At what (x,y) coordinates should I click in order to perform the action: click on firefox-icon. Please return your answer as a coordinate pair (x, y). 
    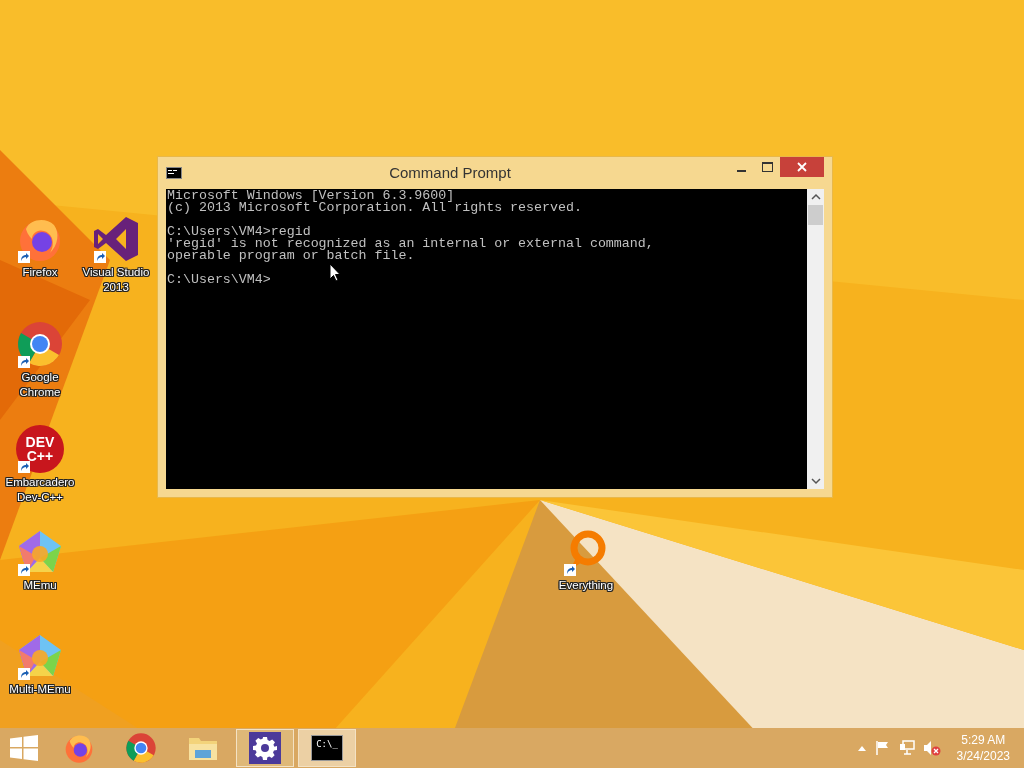
    Looking at the image, I should click on (79, 748).